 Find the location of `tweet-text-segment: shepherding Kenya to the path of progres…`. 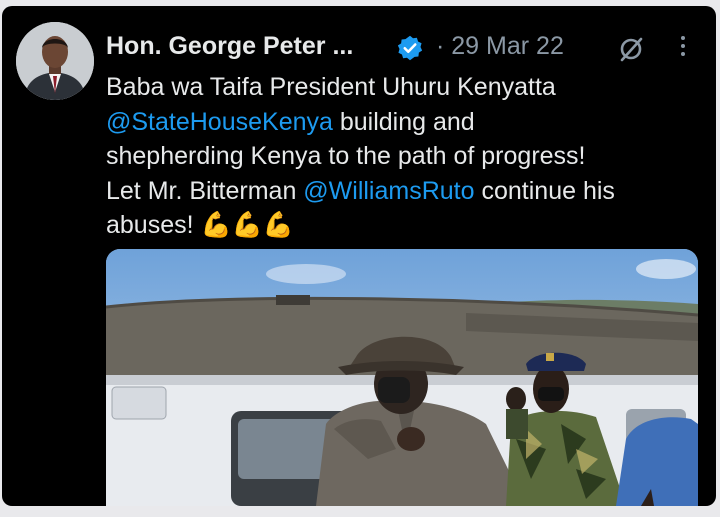

tweet-text-segment: shepherding Kenya to the path of progres… is located at coordinates (346, 156).